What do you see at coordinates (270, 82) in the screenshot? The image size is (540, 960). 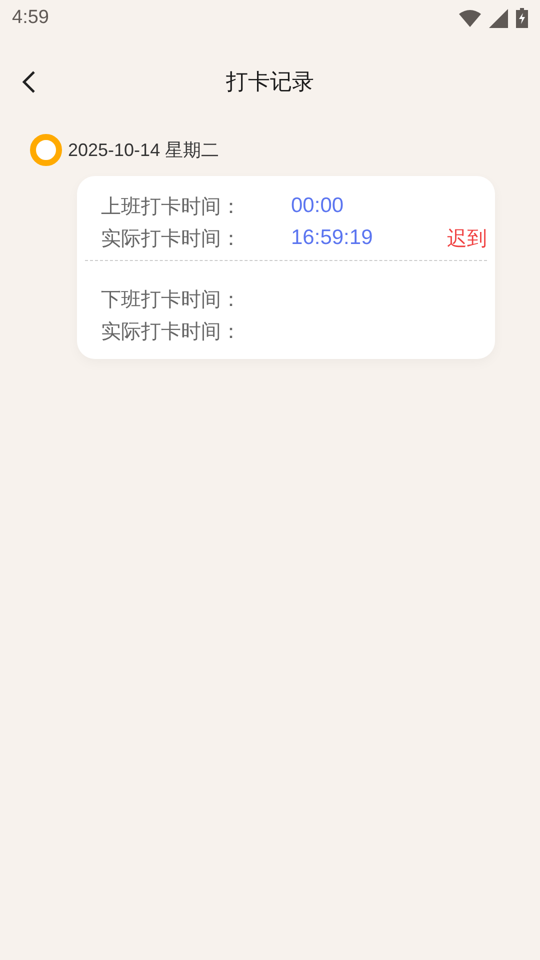 I see `page-title: 打卡记录` at bounding box center [270, 82].